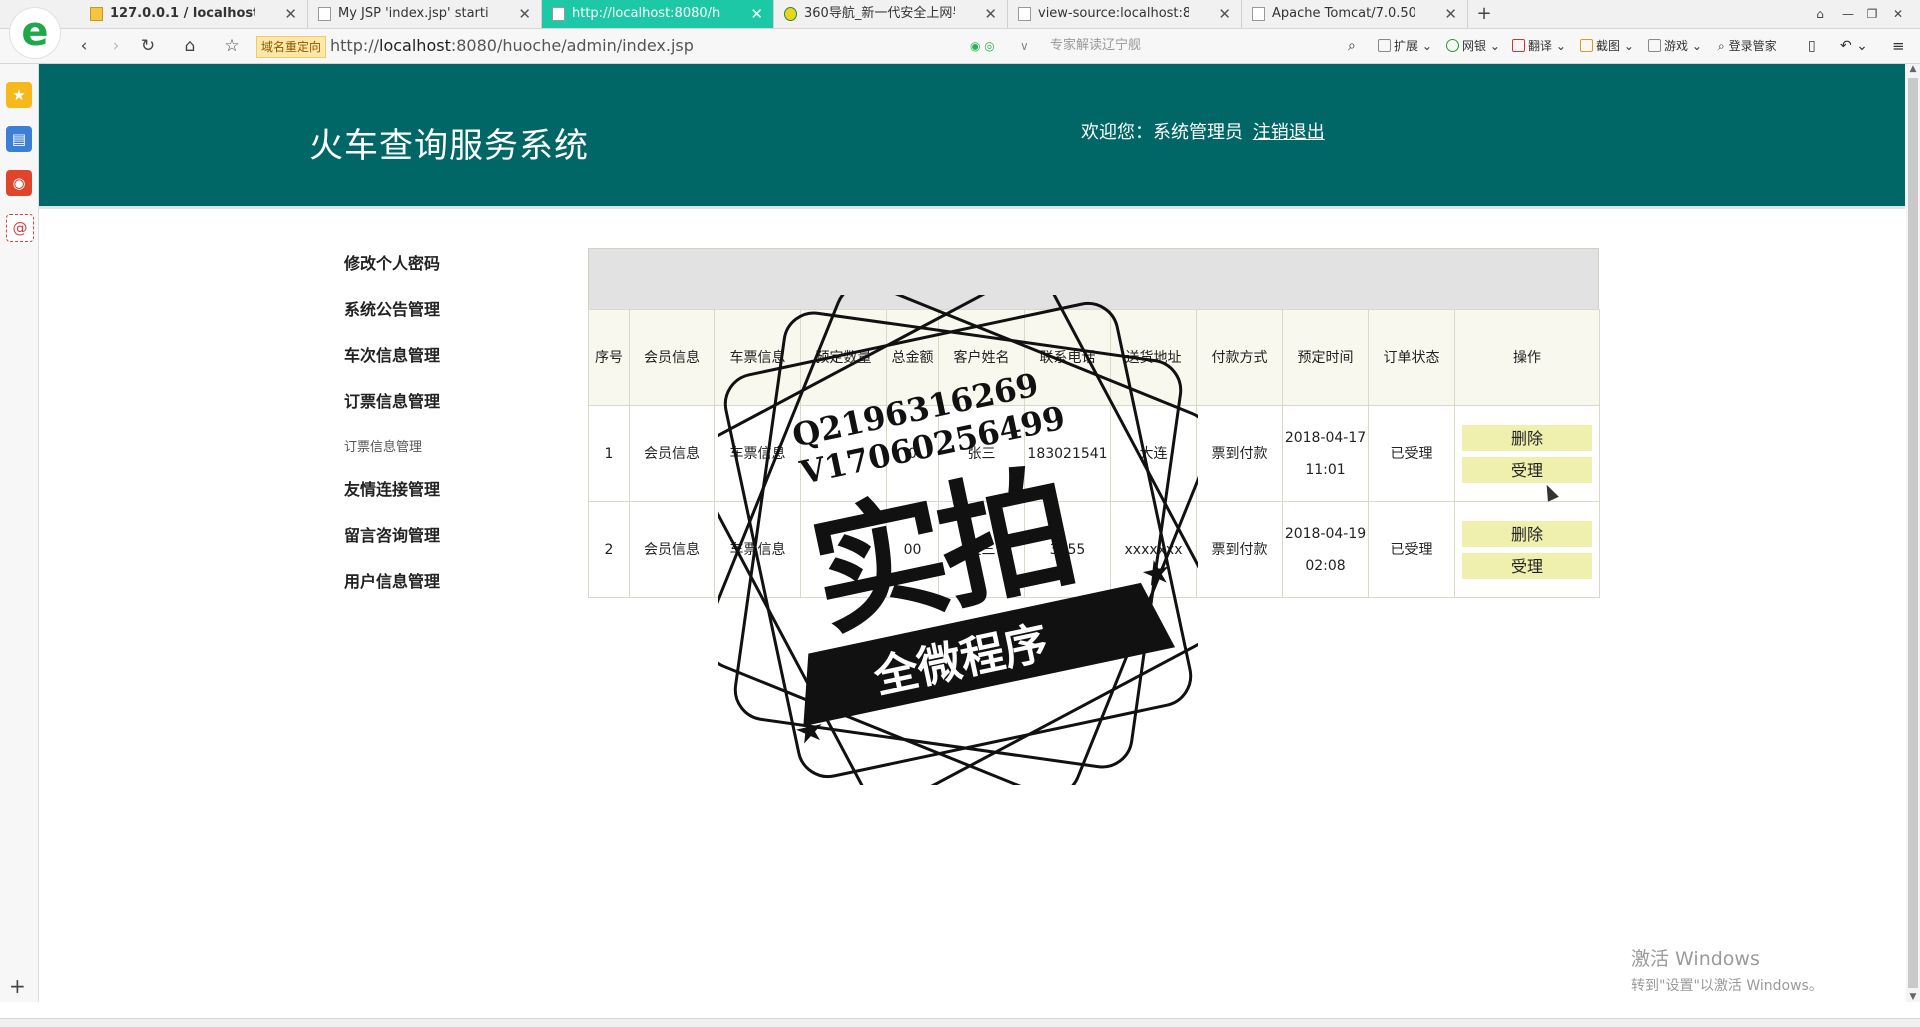 The image size is (1920, 1027). What do you see at coordinates (1384, 45) in the screenshot?
I see `extend-icon` at bounding box center [1384, 45].